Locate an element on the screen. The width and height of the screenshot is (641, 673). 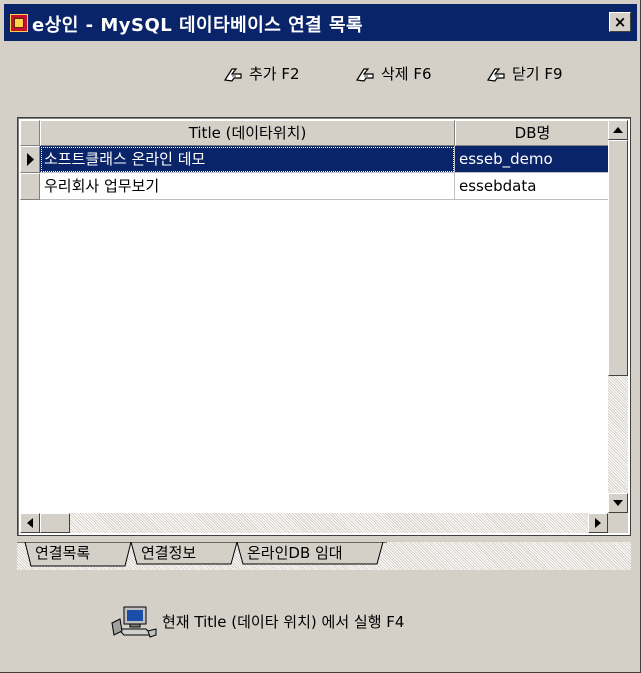
delete-button-label: 삭제 F6 is located at coordinates (406, 74).